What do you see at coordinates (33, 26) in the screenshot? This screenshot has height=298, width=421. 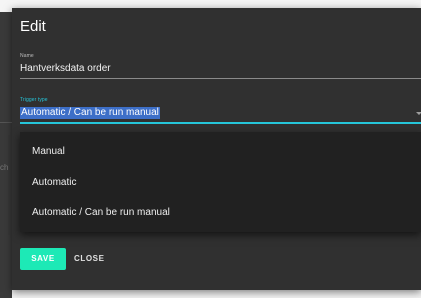 I see `dialog-title: Edit` at bounding box center [33, 26].